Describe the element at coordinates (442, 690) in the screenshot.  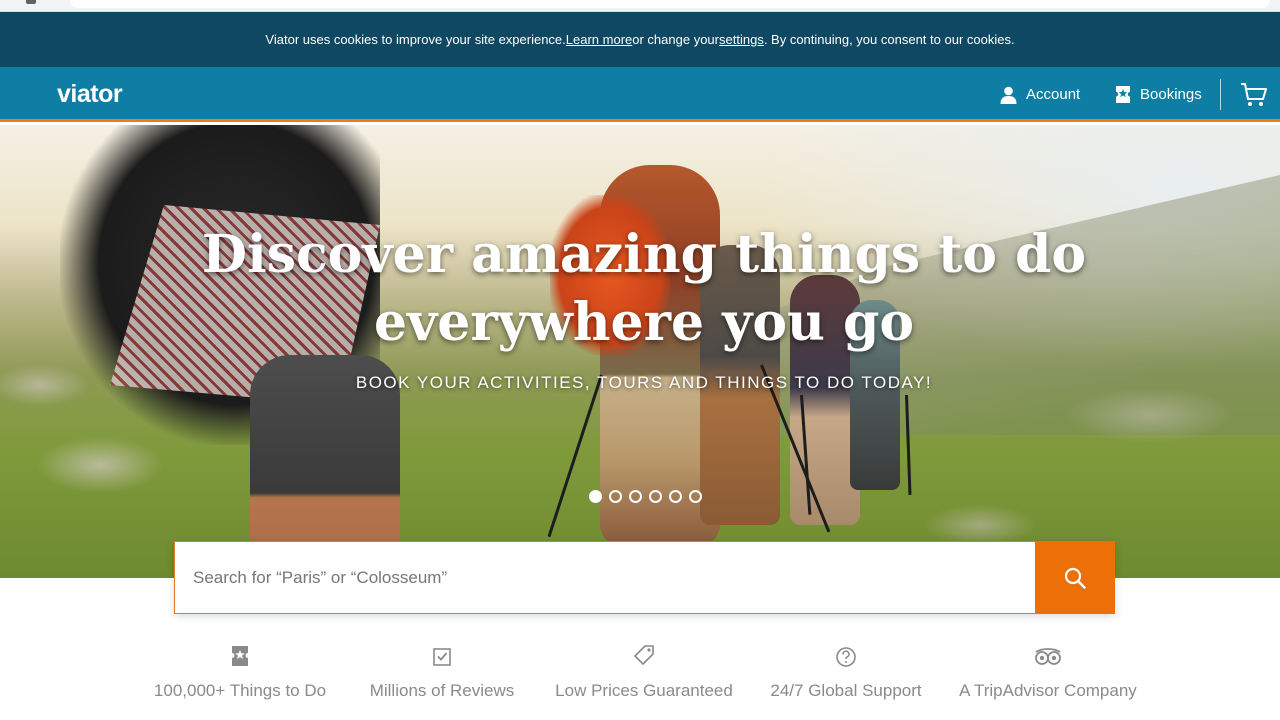
I see `feature-label: Millions of Reviews` at that location.